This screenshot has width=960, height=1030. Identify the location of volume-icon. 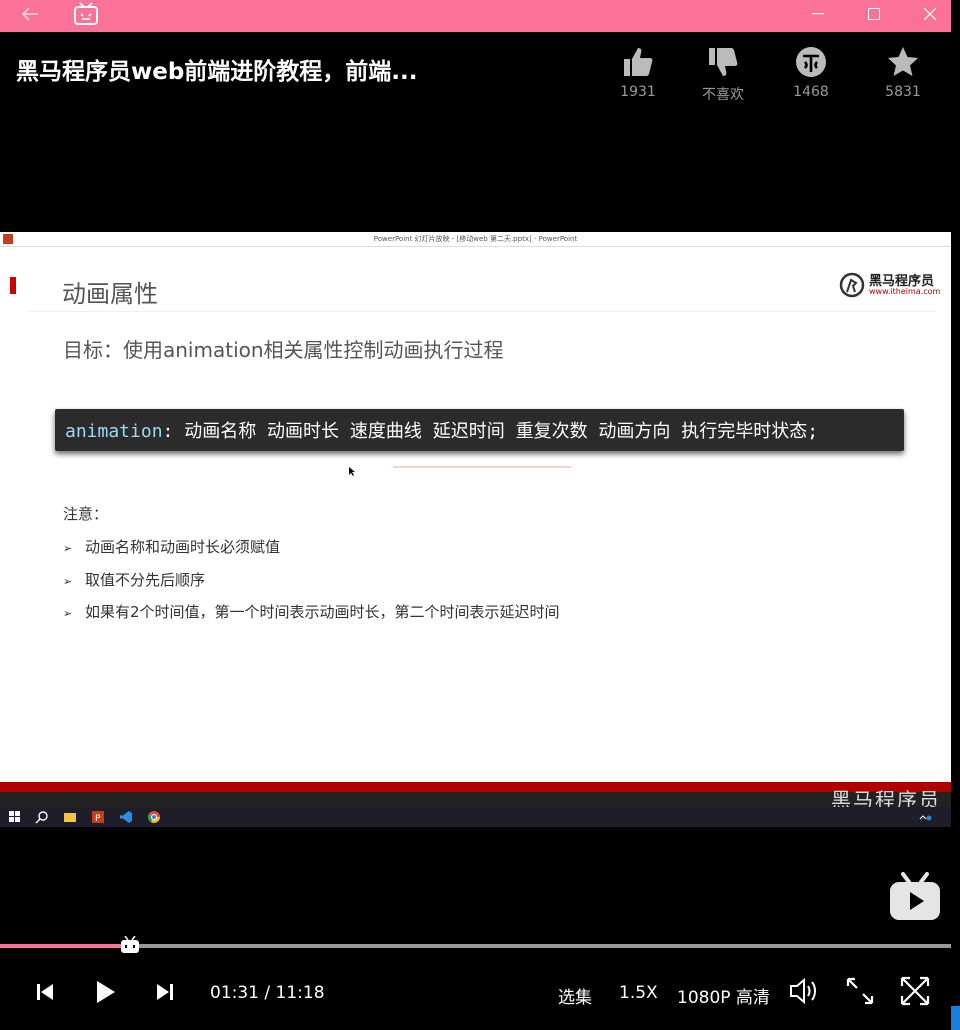
(805, 991).